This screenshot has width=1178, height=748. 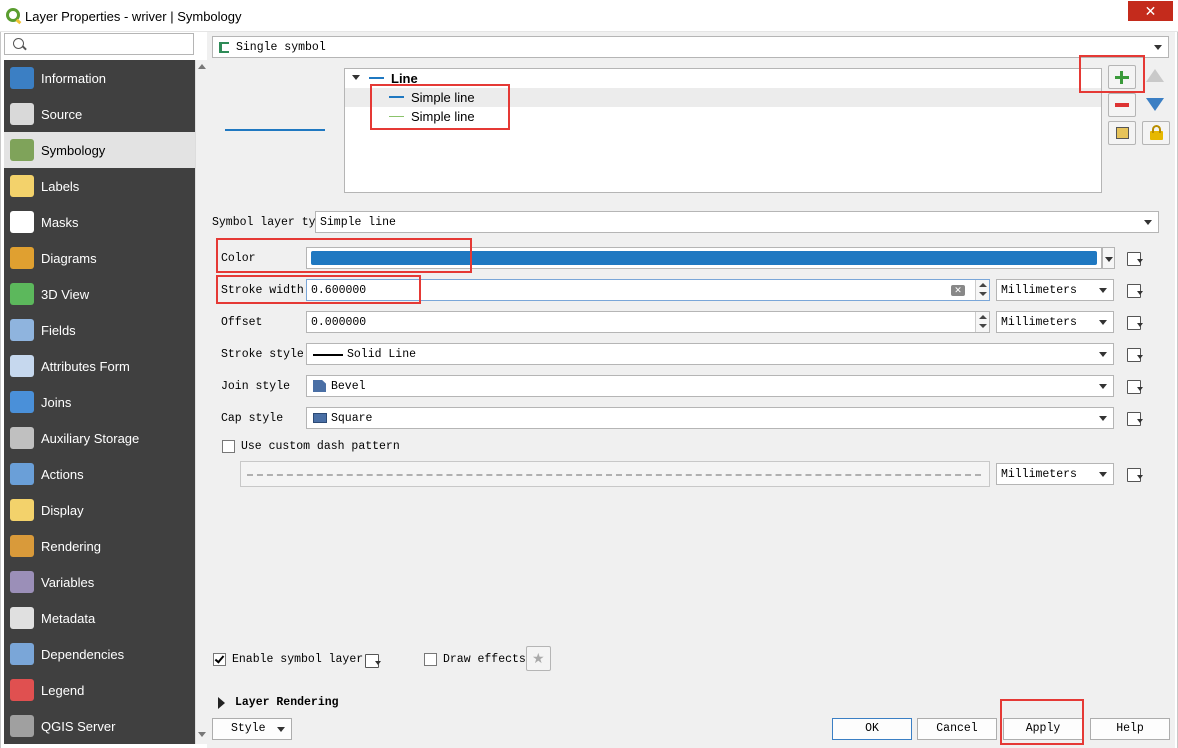 What do you see at coordinates (99, 294) in the screenshot?
I see `sidebar-item-3d-view: 3D View` at bounding box center [99, 294].